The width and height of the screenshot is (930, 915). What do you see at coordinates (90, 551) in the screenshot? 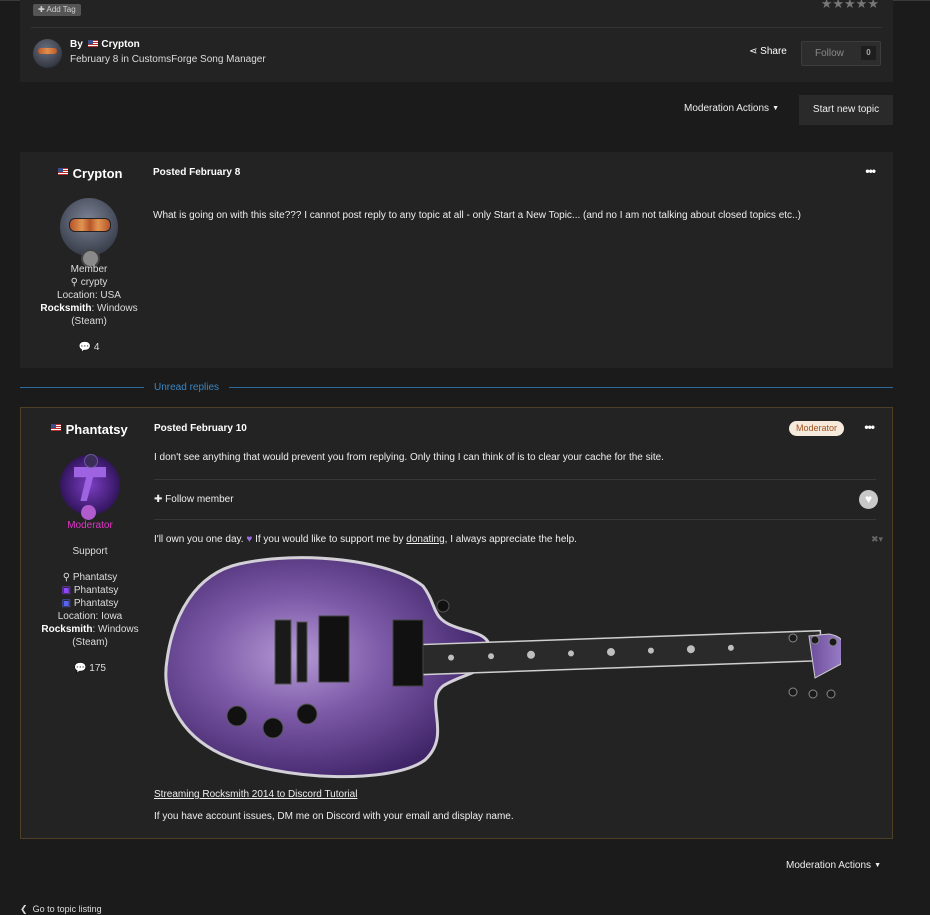
I see `secondary-group: Support` at bounding box center [90, 551].